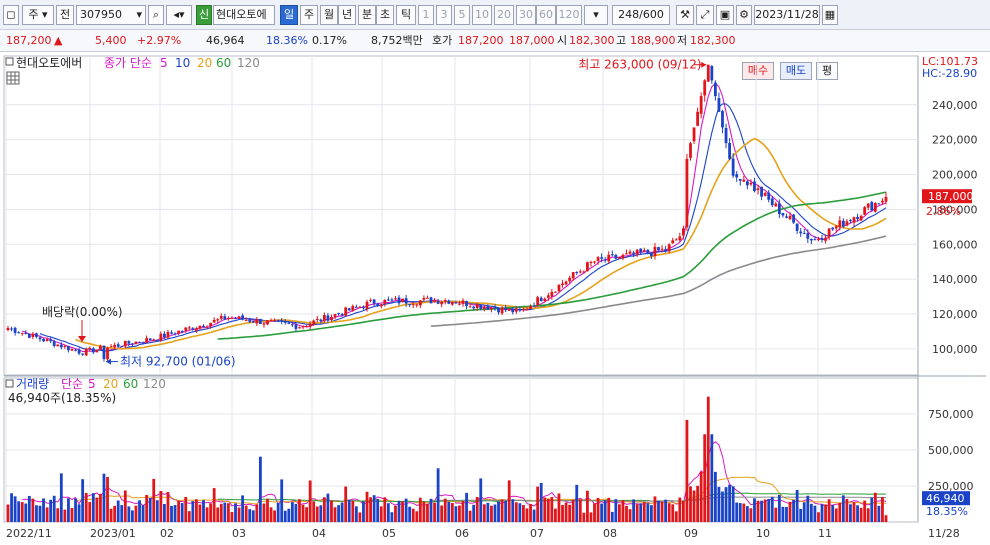 This screenshot has width=990, height=545. I want to click on x-tick-label: 07, so click(537, 533).